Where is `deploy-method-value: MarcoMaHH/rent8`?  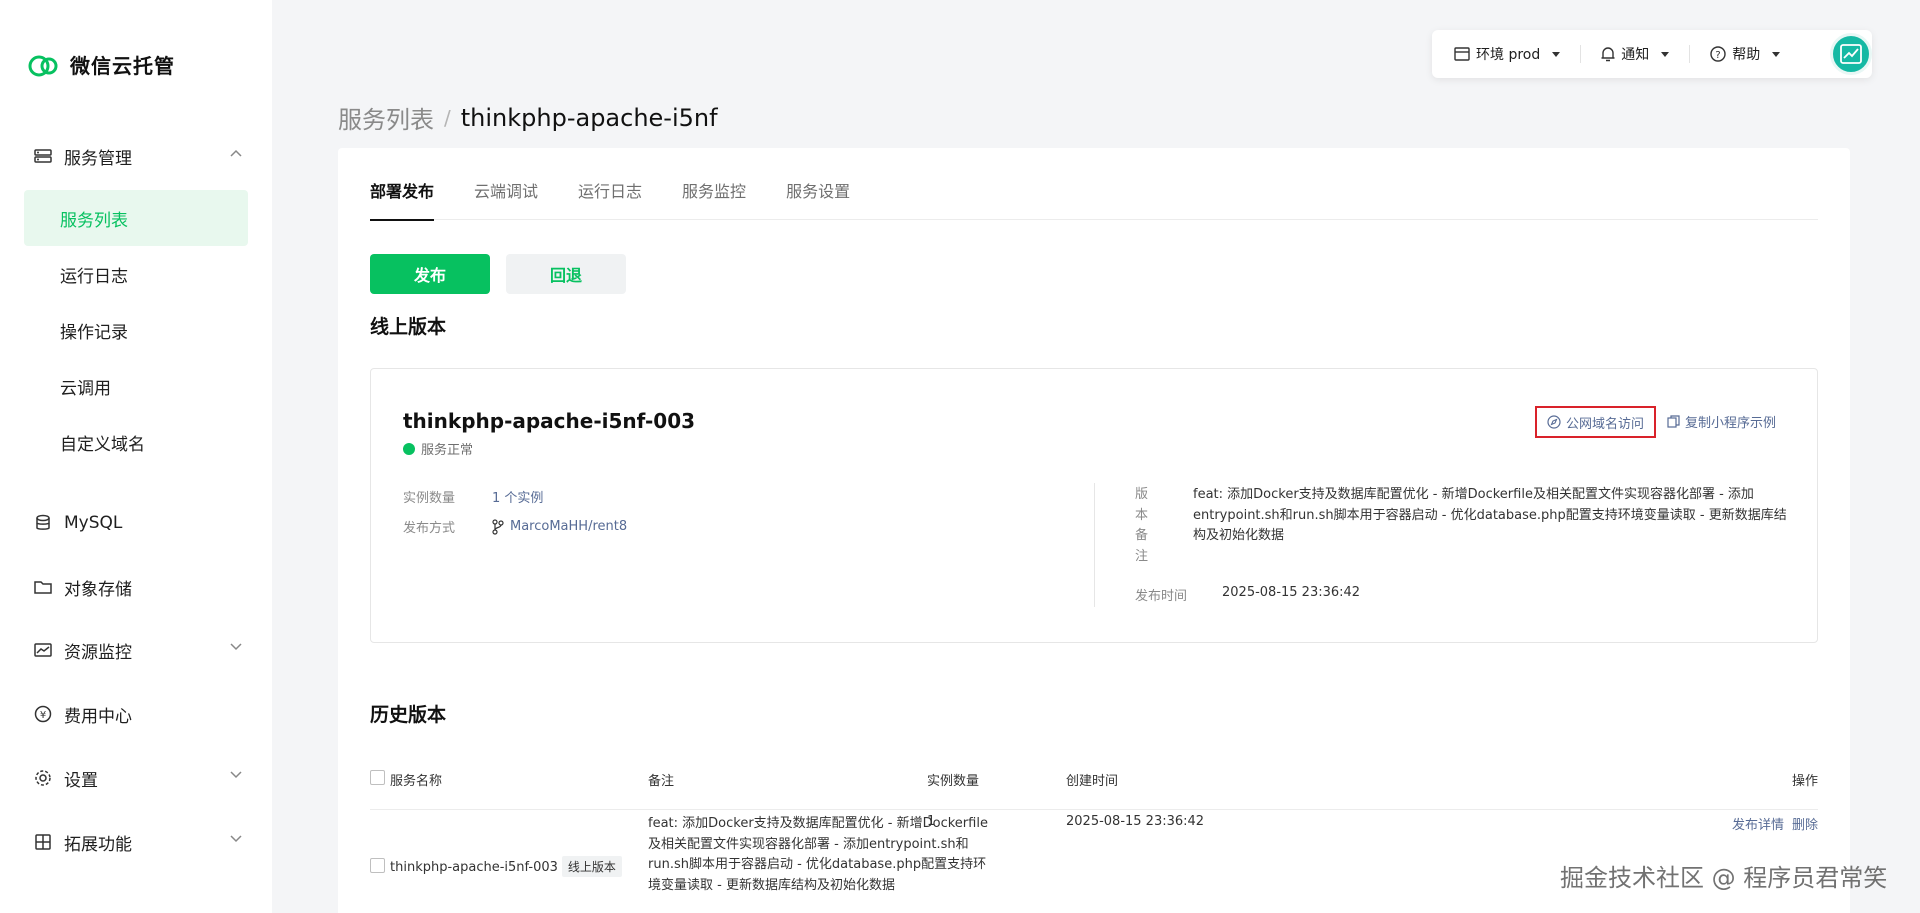
deploy-method-value: MarcoMaHH/rent8 is located at coordinates (560, 526).